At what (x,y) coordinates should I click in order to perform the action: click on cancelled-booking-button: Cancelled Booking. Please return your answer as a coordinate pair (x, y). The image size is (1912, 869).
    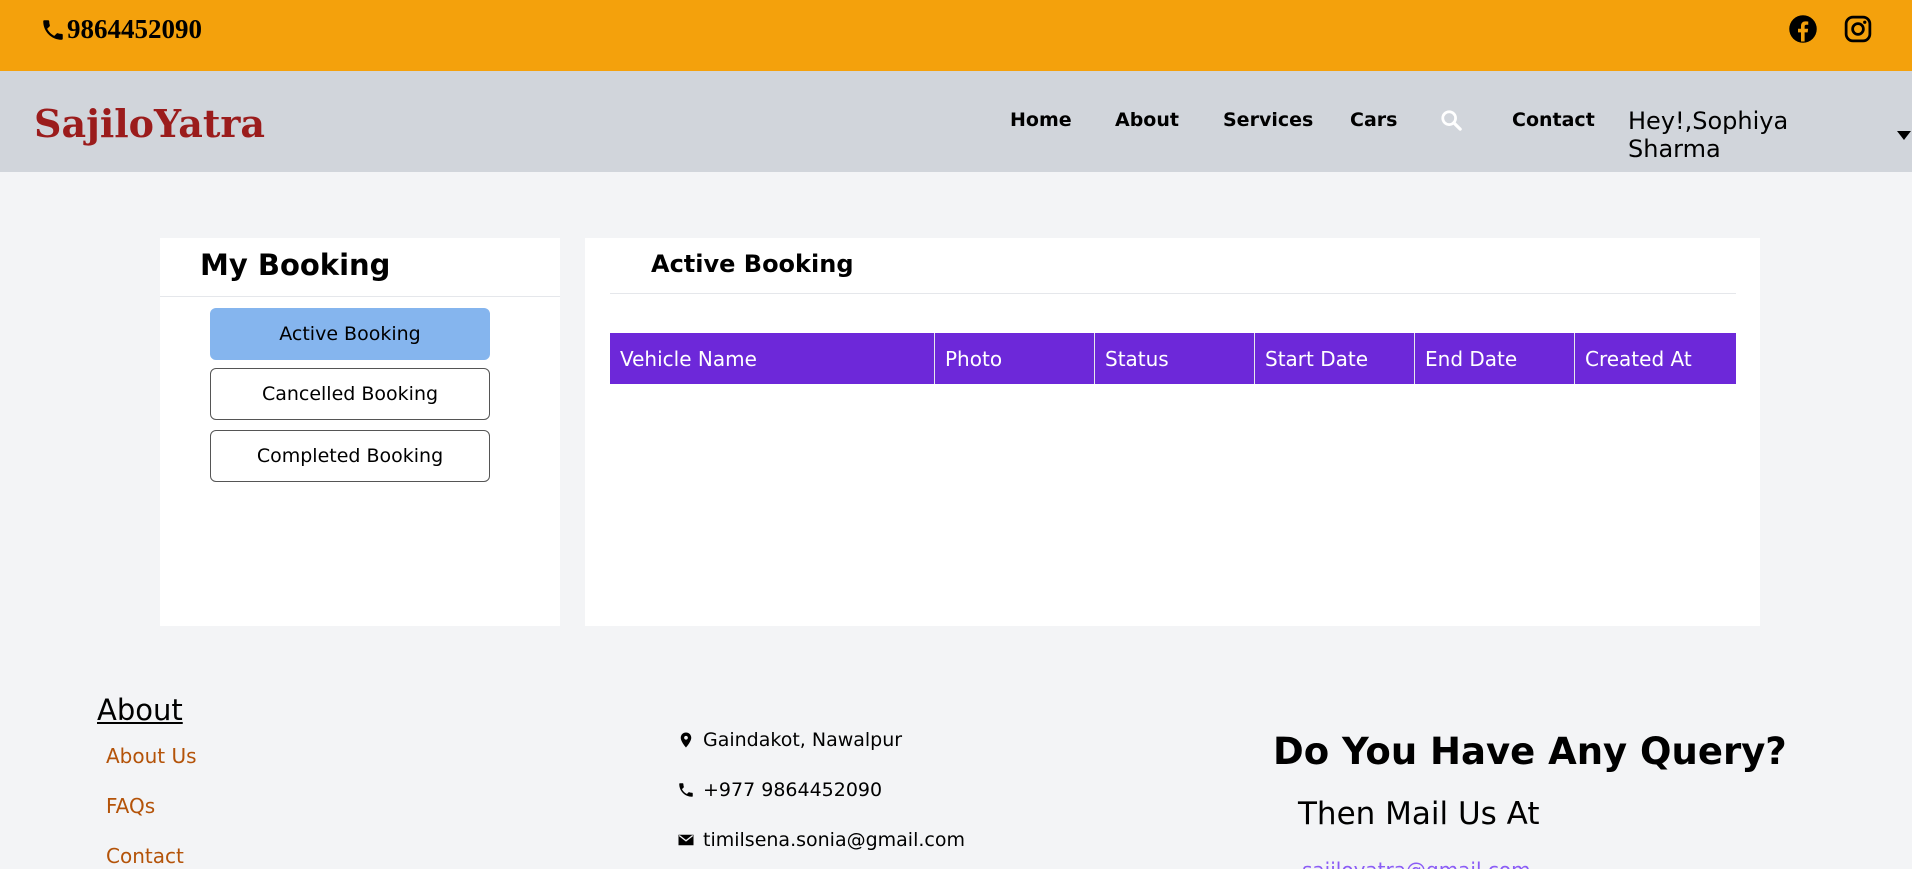
    Looking at the image, I should click on (350, 394).